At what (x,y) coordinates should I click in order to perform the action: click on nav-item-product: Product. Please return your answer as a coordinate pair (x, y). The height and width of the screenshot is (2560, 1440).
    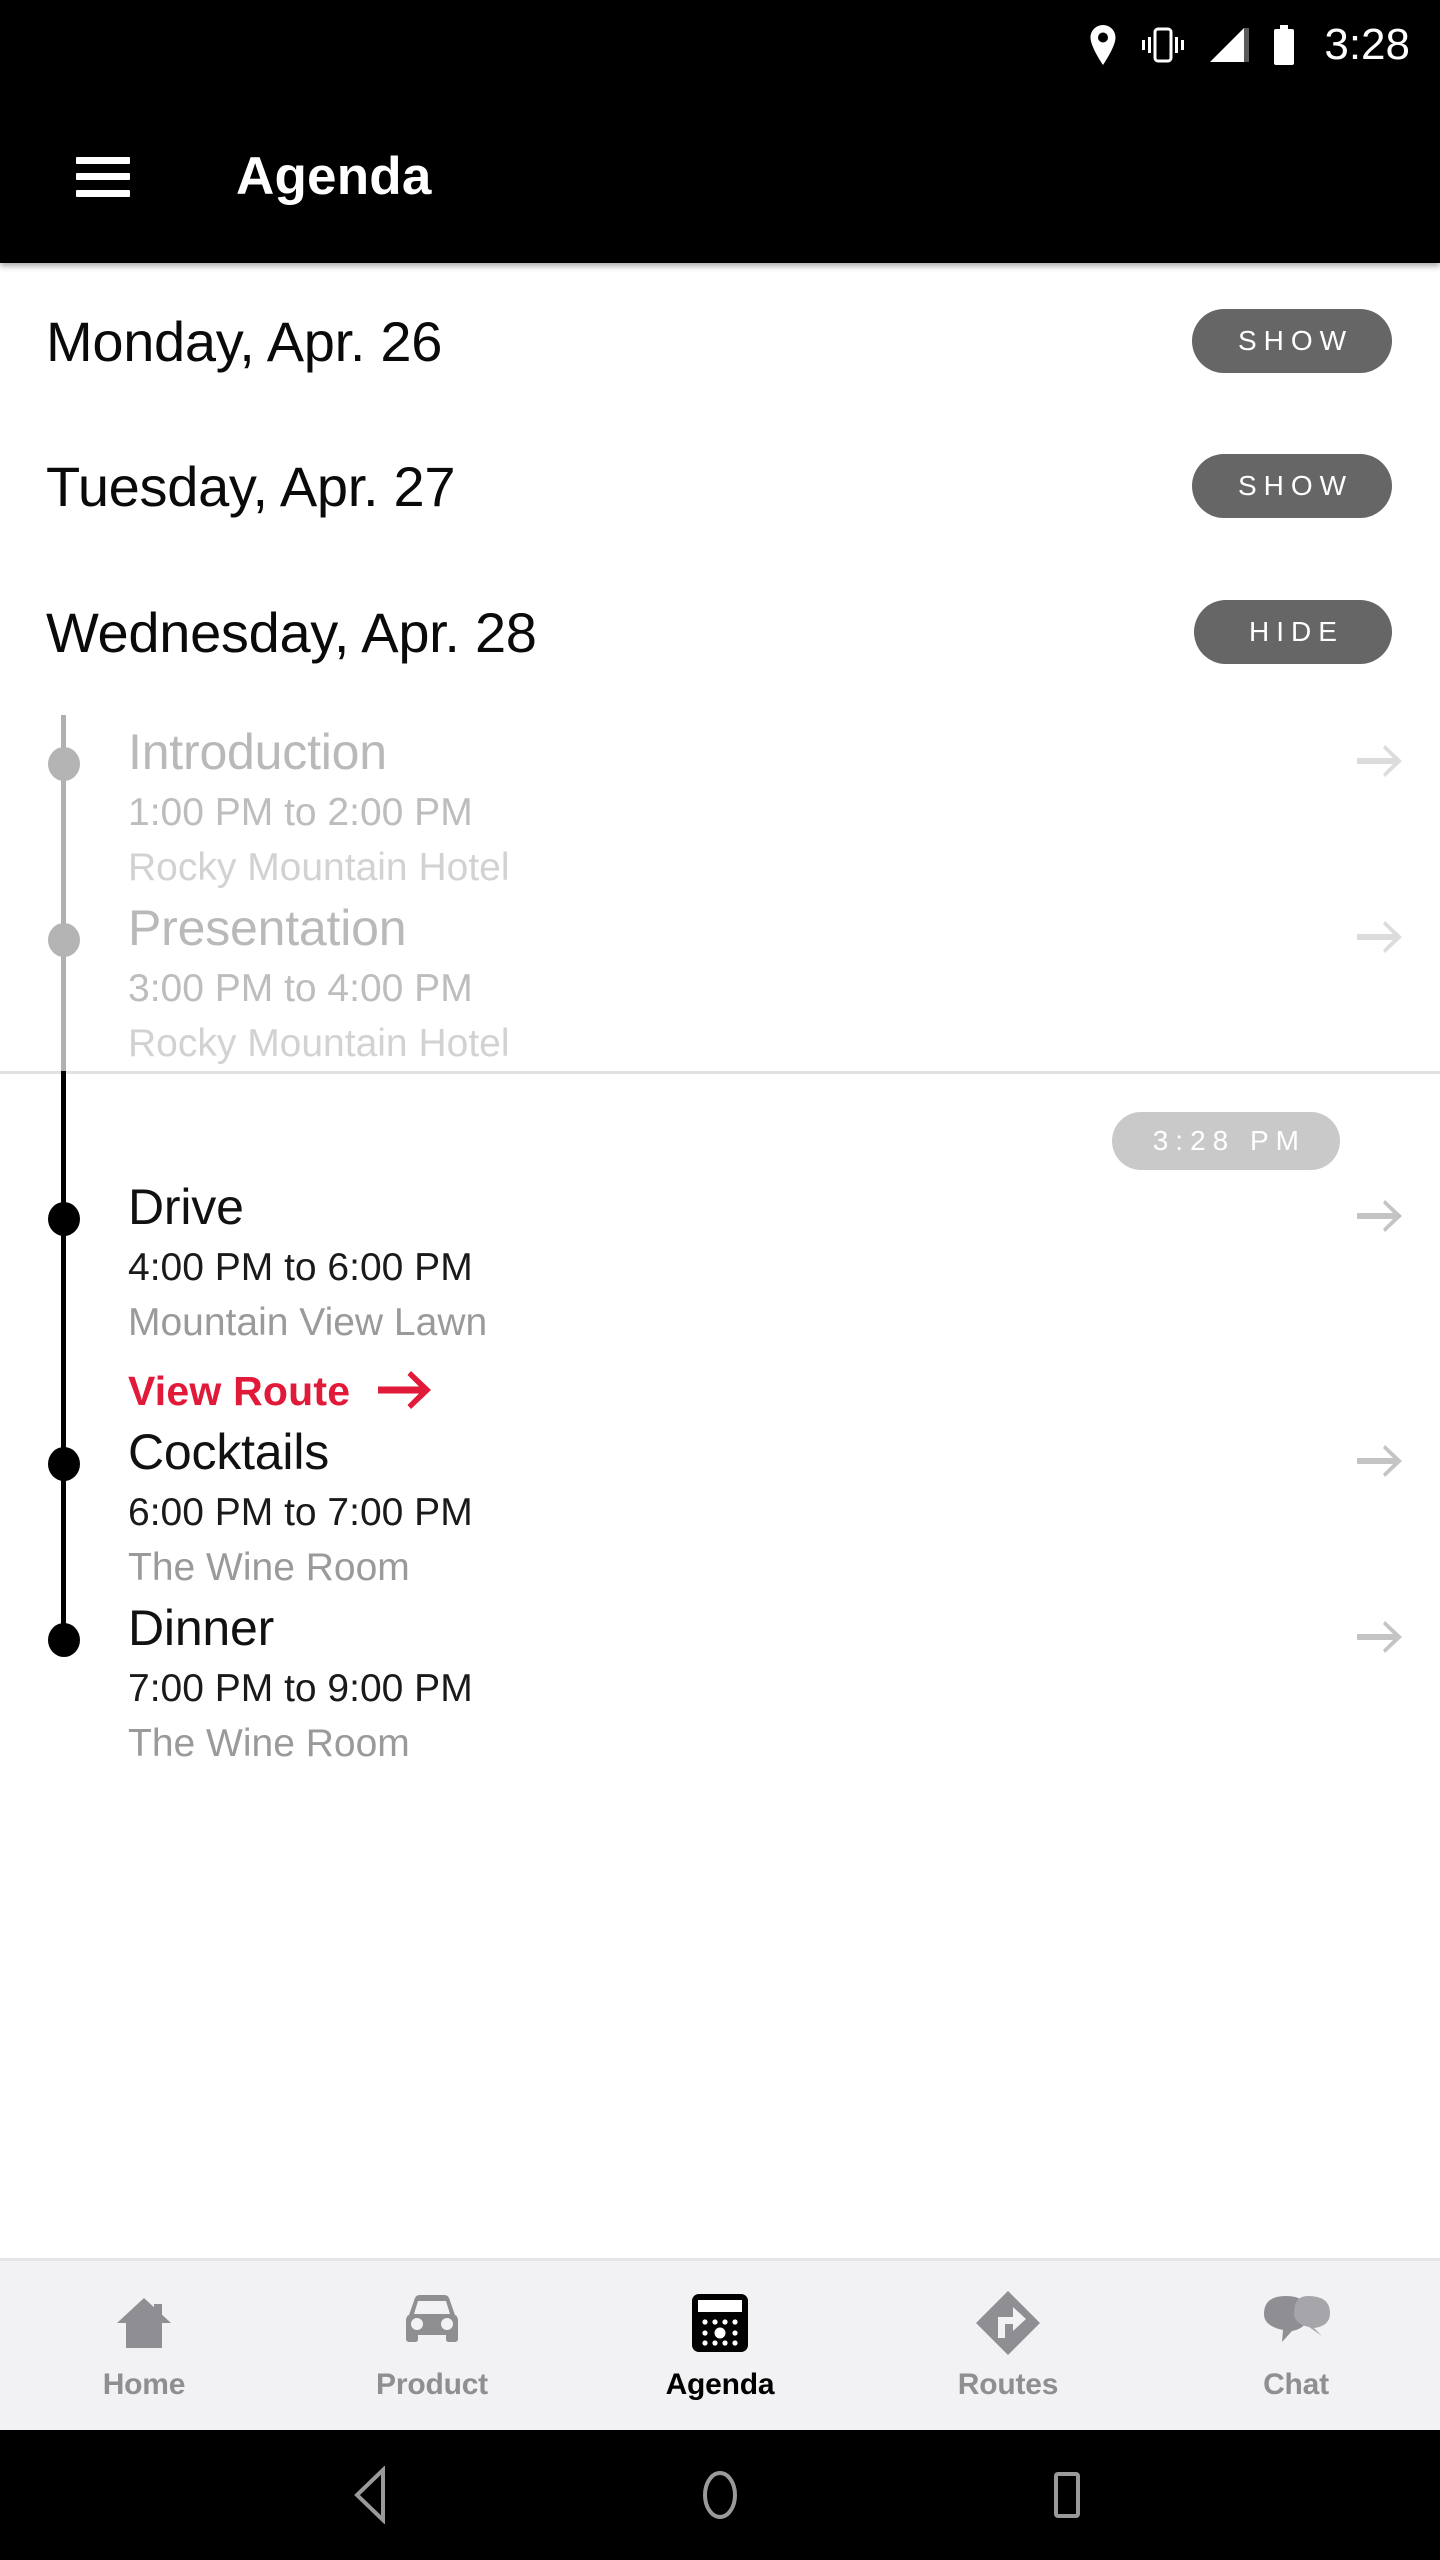
    Looking at the image, I should click on (432, 2345).